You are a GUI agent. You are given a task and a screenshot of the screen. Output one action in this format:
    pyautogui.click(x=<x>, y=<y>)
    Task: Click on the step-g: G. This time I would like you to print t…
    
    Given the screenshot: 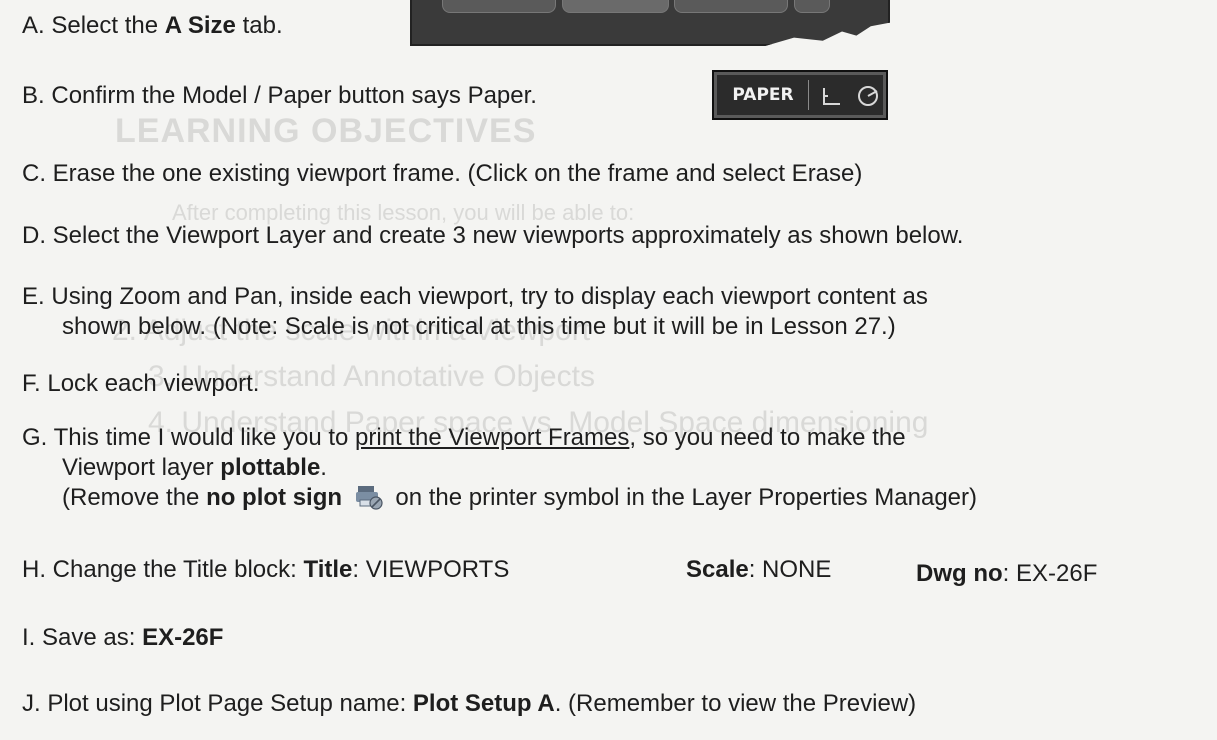 What is the action you would take?
    pyautogui.click(x=464, y=438)
    